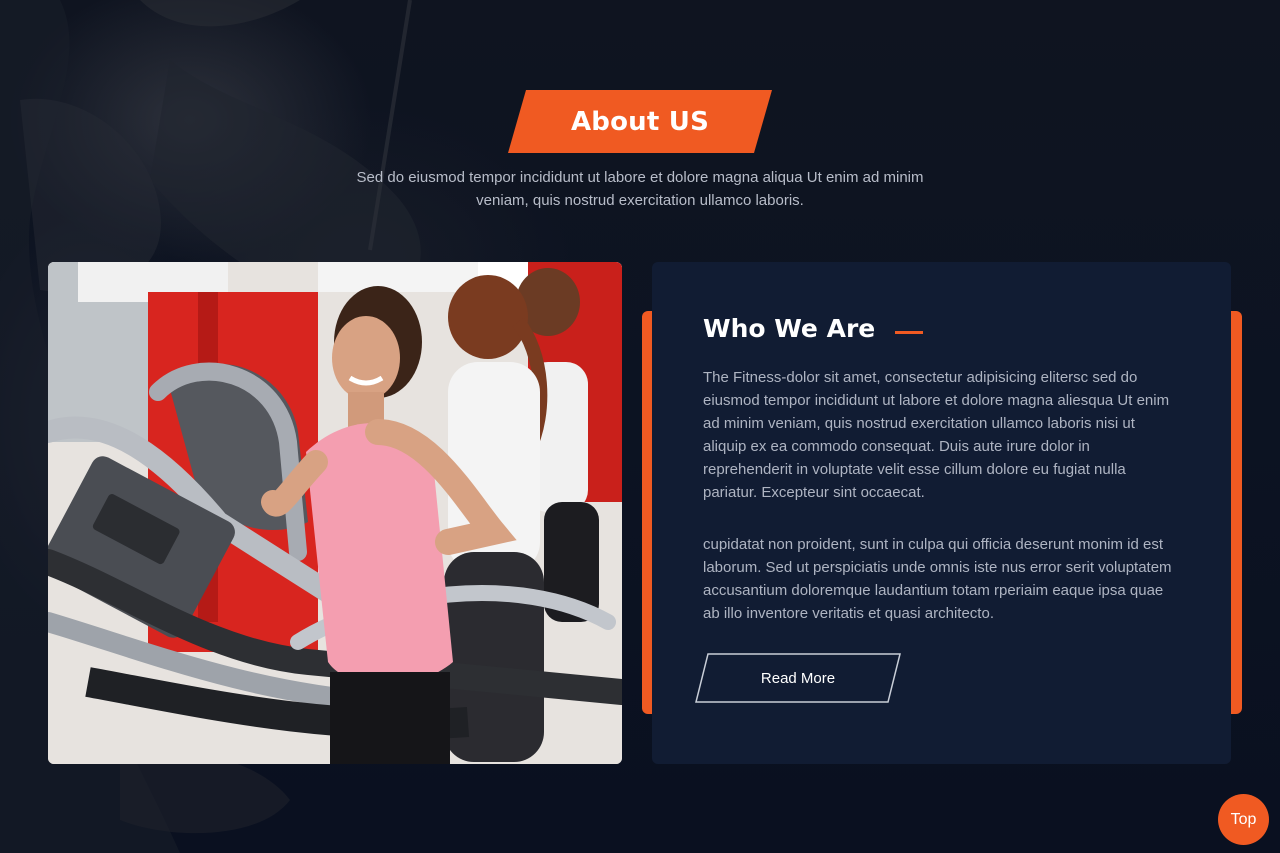 The image size is (1280, 853). Describe the element at coordinates (909, 332) in the screenshot. I see `title-accent-dash` at that location.